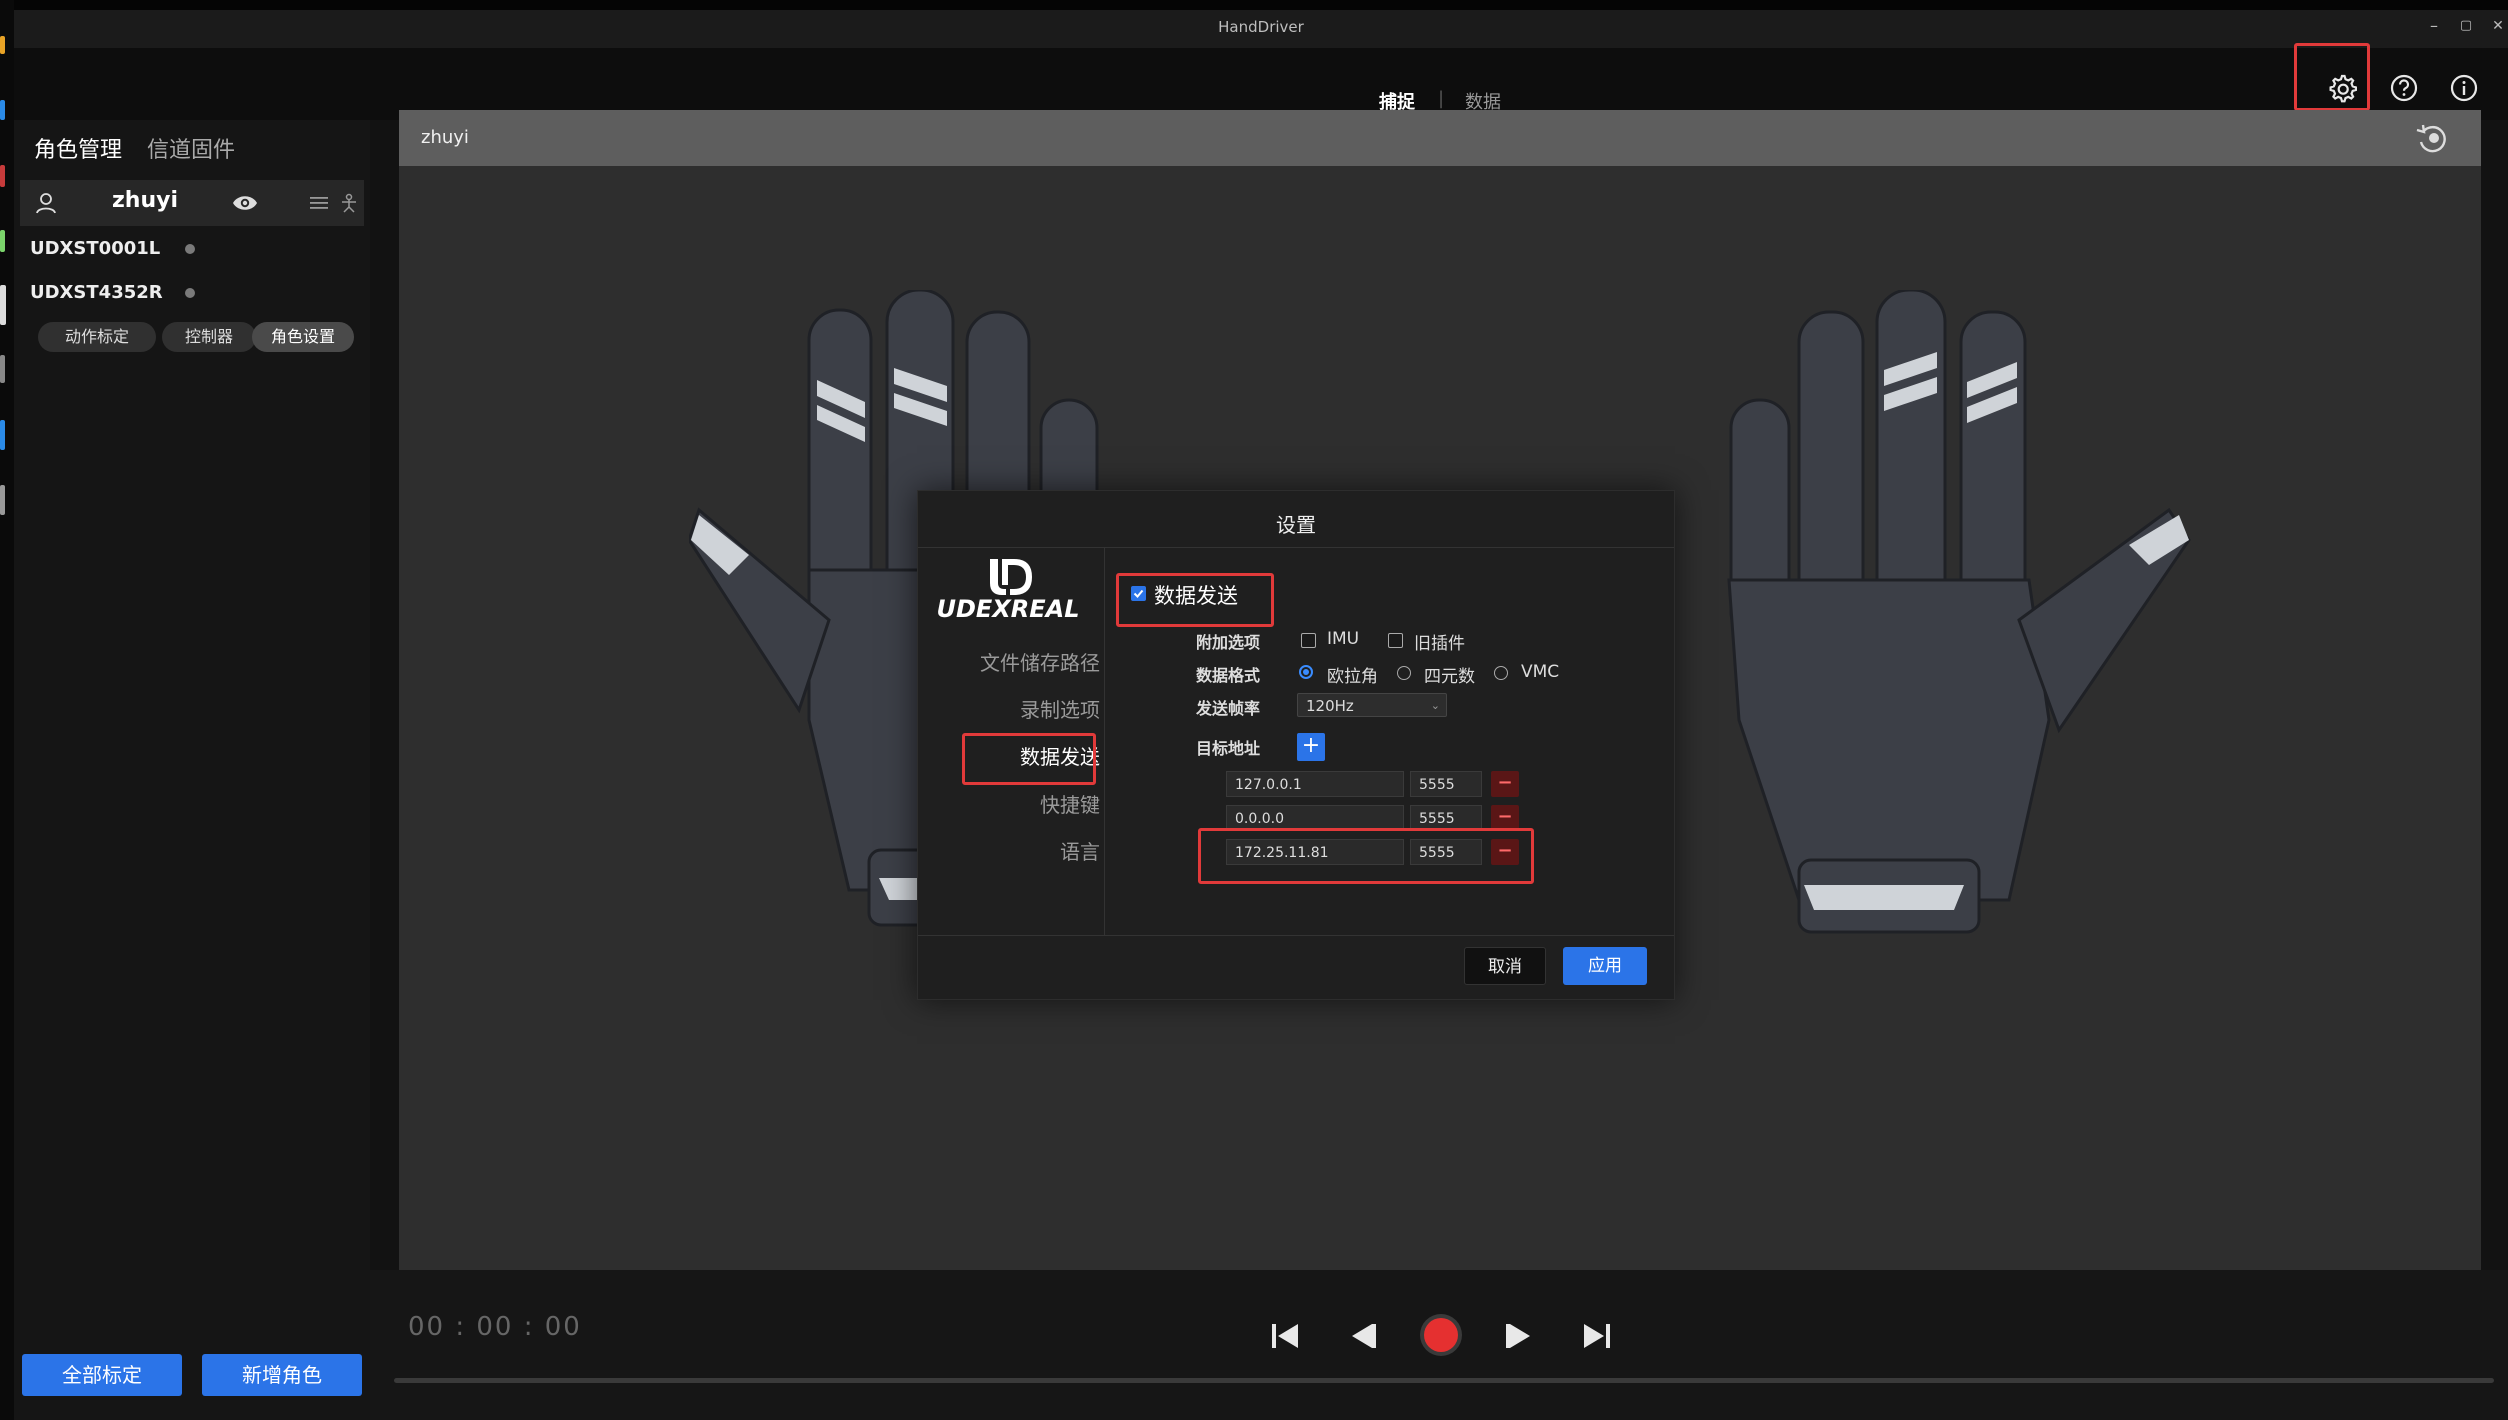  I want to click on target-address-input: 172.25.11.81, so click(1315, 852).